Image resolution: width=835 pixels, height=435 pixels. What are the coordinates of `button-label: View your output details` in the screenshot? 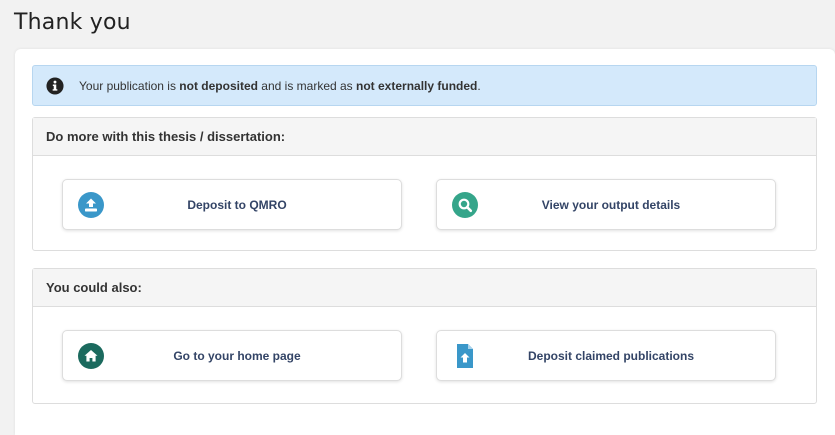 It's located at (611, 204).